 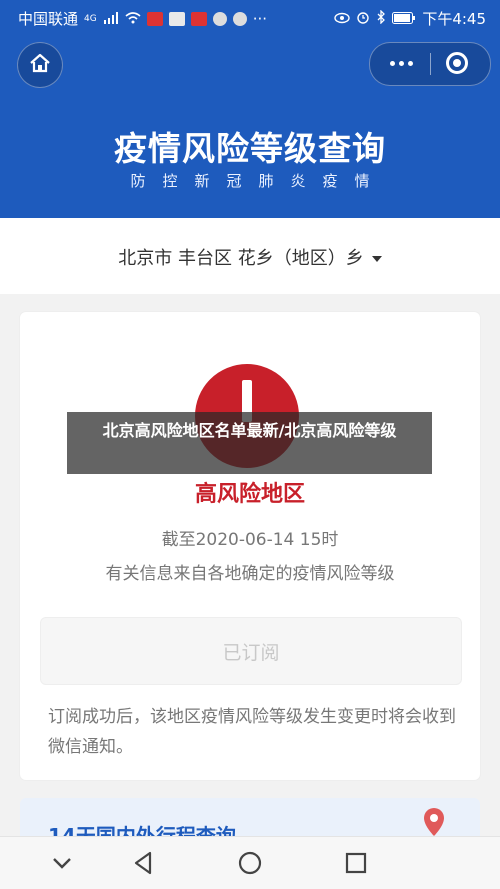 What do you see at coordinates (241, 258) in the screenshot?
I see `location-text: 北京市 丰台区 花乡（地区）乡` at bounding box center [241, 258].